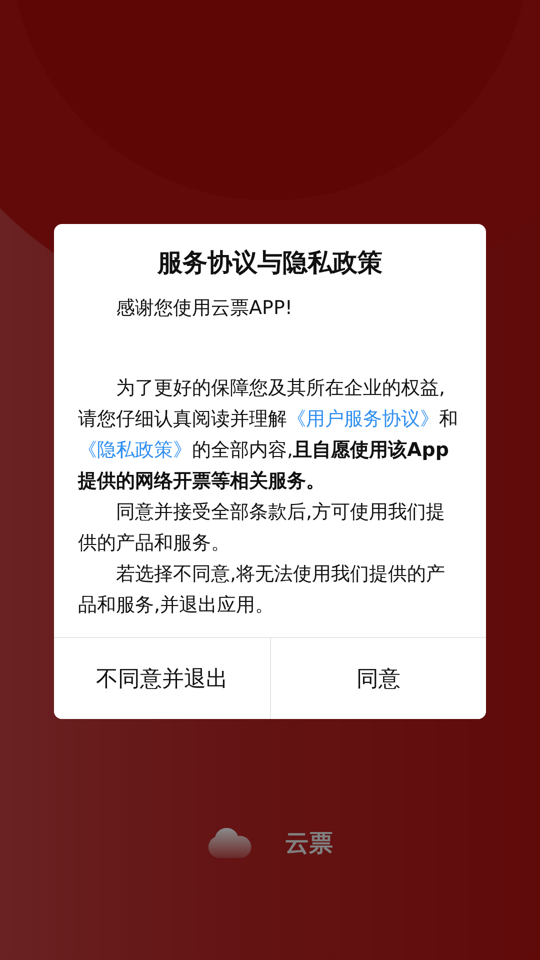 The height and width of the screenshot is (960, 540). I want to click on agree-button: 同意, so click(378, 678).